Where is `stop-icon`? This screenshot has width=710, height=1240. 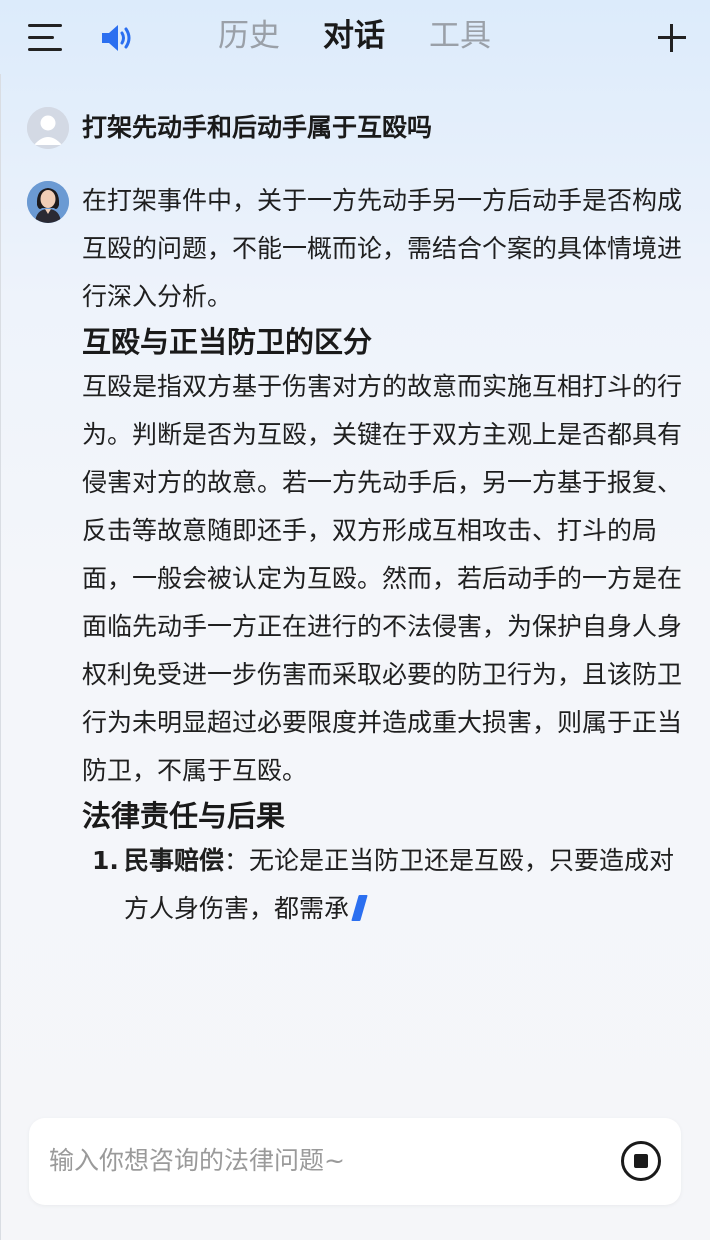 stop-icon is located at coordinates (641, 1161).